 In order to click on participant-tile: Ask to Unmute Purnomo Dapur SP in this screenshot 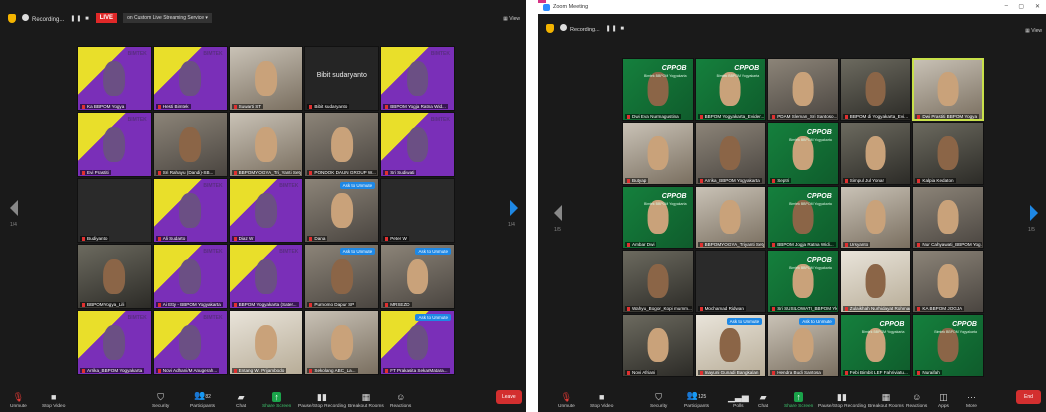, I will do `click(342, 276)`.